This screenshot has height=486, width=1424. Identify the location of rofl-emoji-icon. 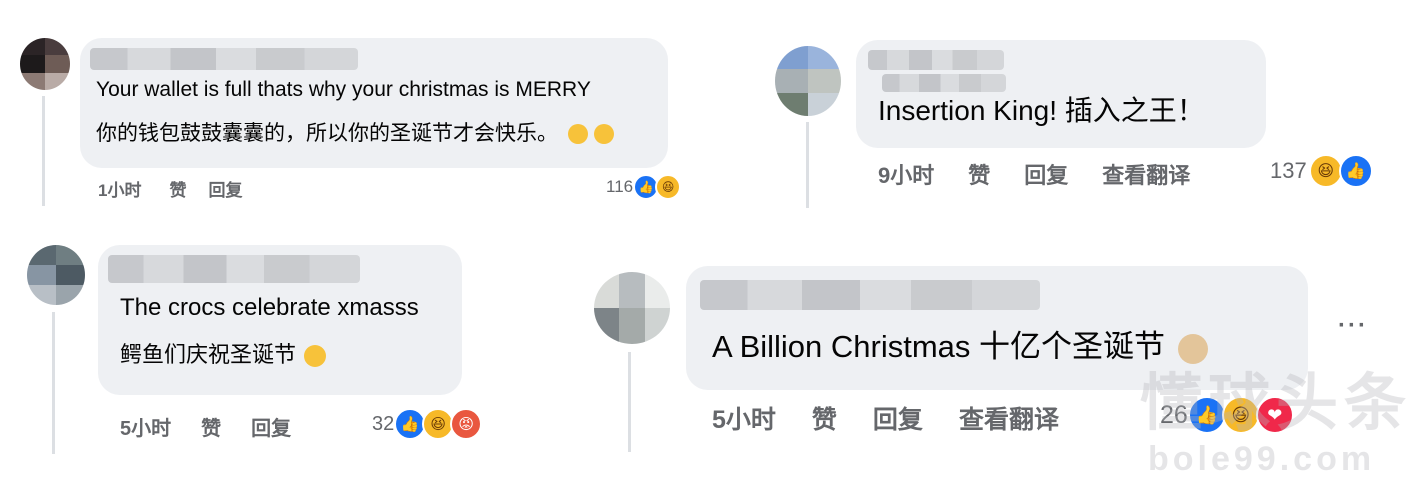
(315, 356).